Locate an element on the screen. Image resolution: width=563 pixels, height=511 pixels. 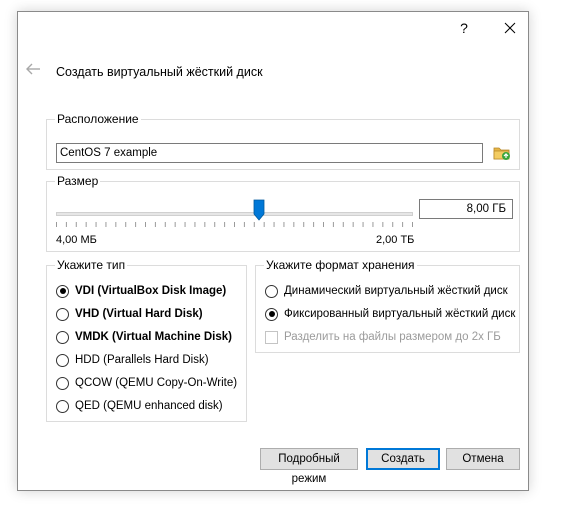
size-value-input: 8,00 ГБ is located at coordinates (466, 209).